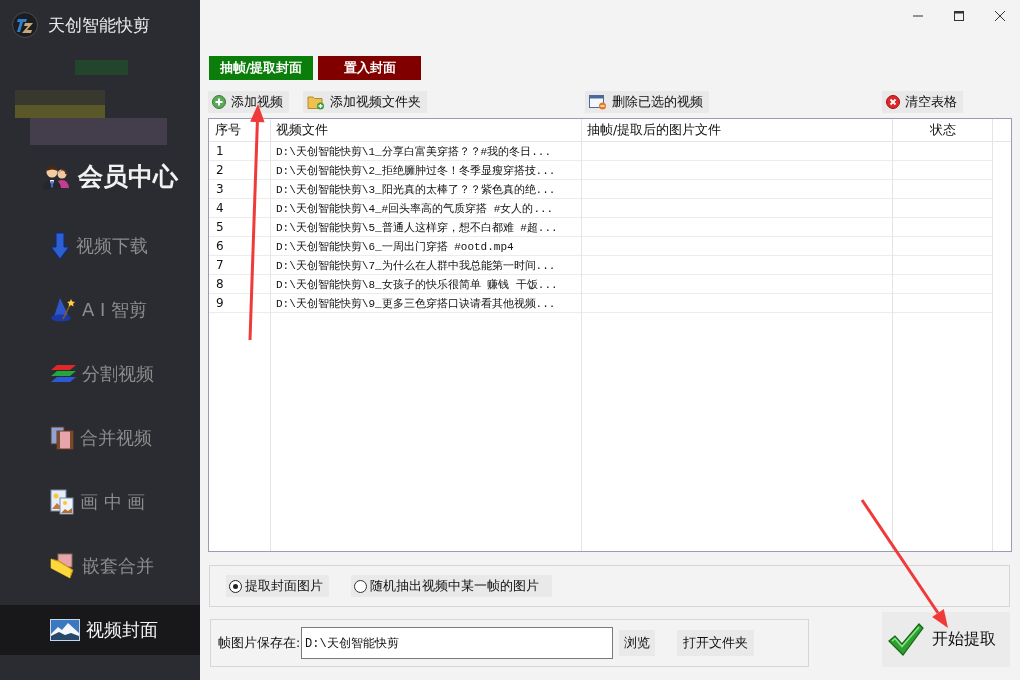 This screenshot has height=680, width=1020. What do you see at coordinates (220, 227) in the screenshot?
I see `table-cell: 5` at bounding box center [220, 227].